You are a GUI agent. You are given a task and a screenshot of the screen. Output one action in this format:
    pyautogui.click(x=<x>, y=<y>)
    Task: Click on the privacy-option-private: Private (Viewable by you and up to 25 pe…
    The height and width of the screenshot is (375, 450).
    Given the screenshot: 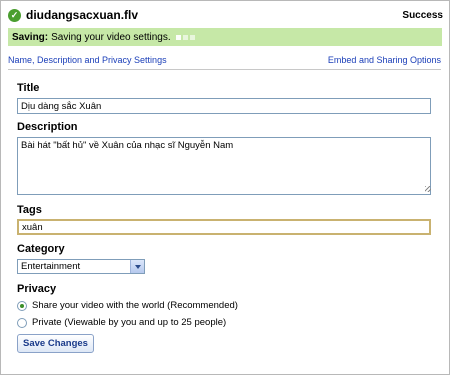 What is the action you would take?
    pyautogui.click(x=121, y=322)
    